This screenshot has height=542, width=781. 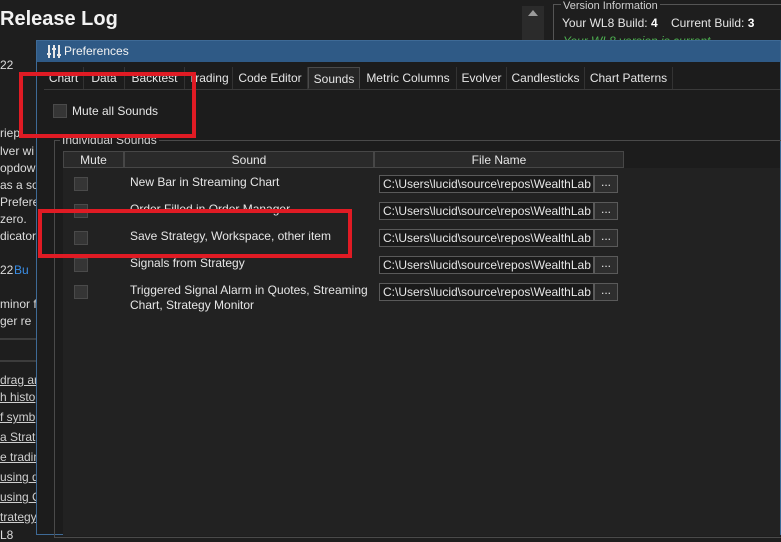 What do you see at coordinates (7, 535) in the screenshot?
I see `release-log-fragment: L8` at bounding box center [7, 535].